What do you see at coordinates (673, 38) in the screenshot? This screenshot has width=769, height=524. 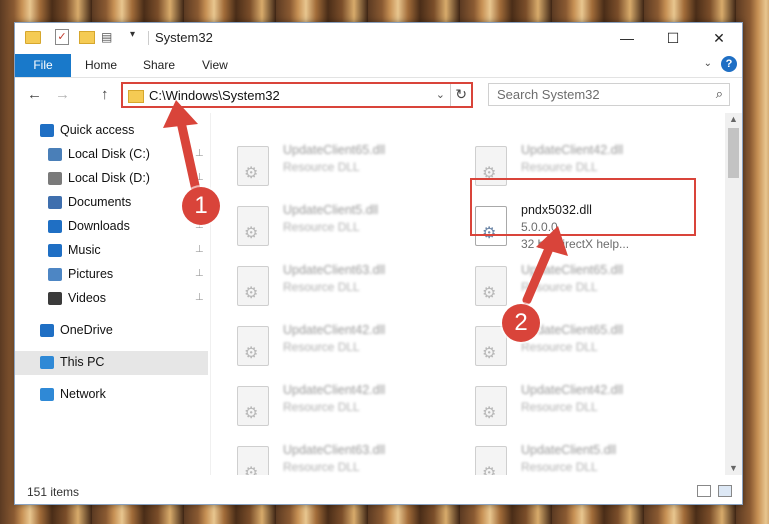 I see `maximize-button: ☐` at bounding box center [673, 38].